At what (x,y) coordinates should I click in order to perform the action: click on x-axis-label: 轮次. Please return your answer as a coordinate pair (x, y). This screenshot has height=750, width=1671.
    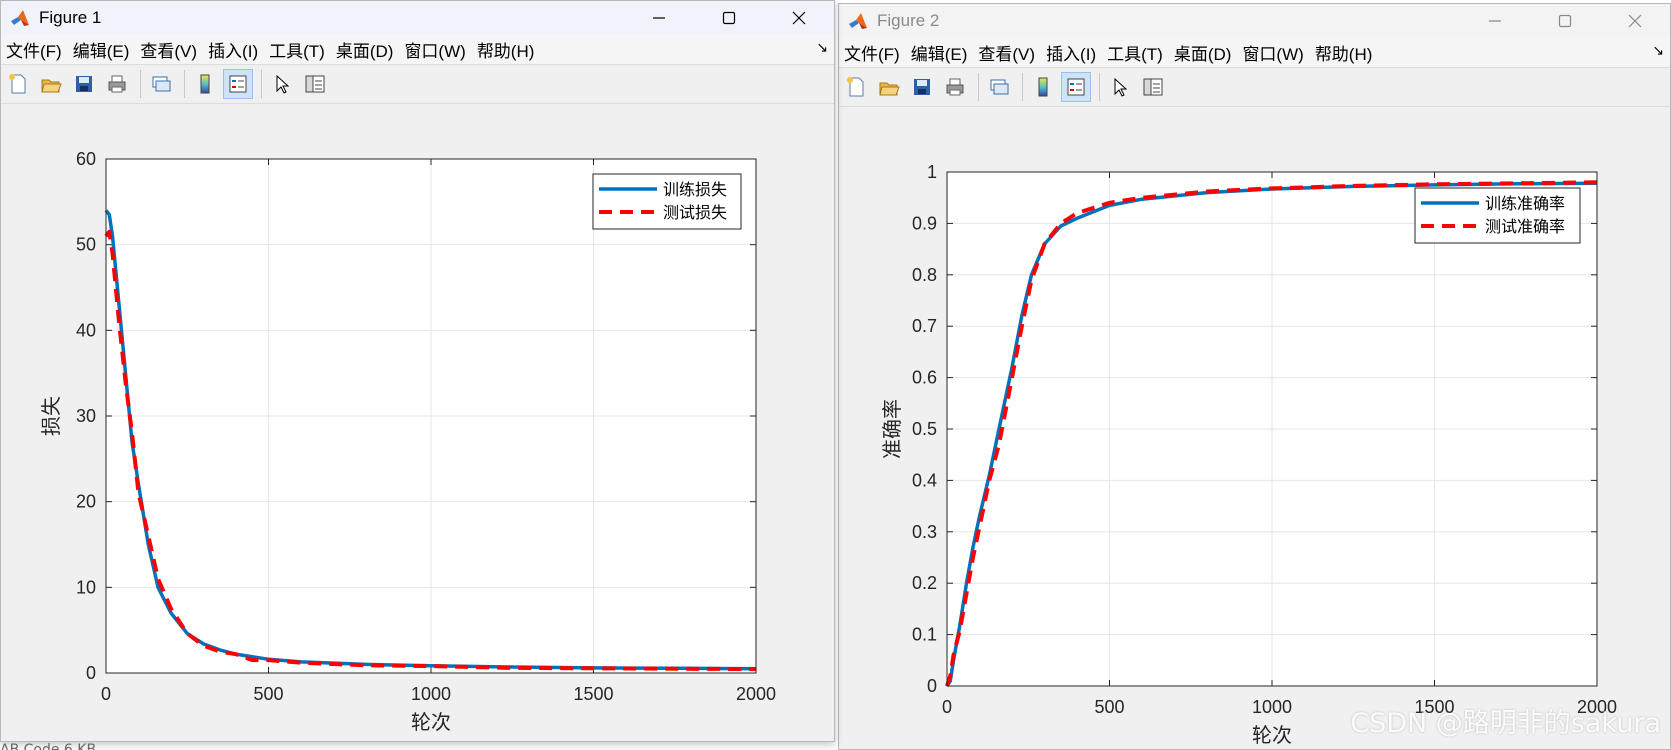
    Looking at the image, I should click on (1272, 735).